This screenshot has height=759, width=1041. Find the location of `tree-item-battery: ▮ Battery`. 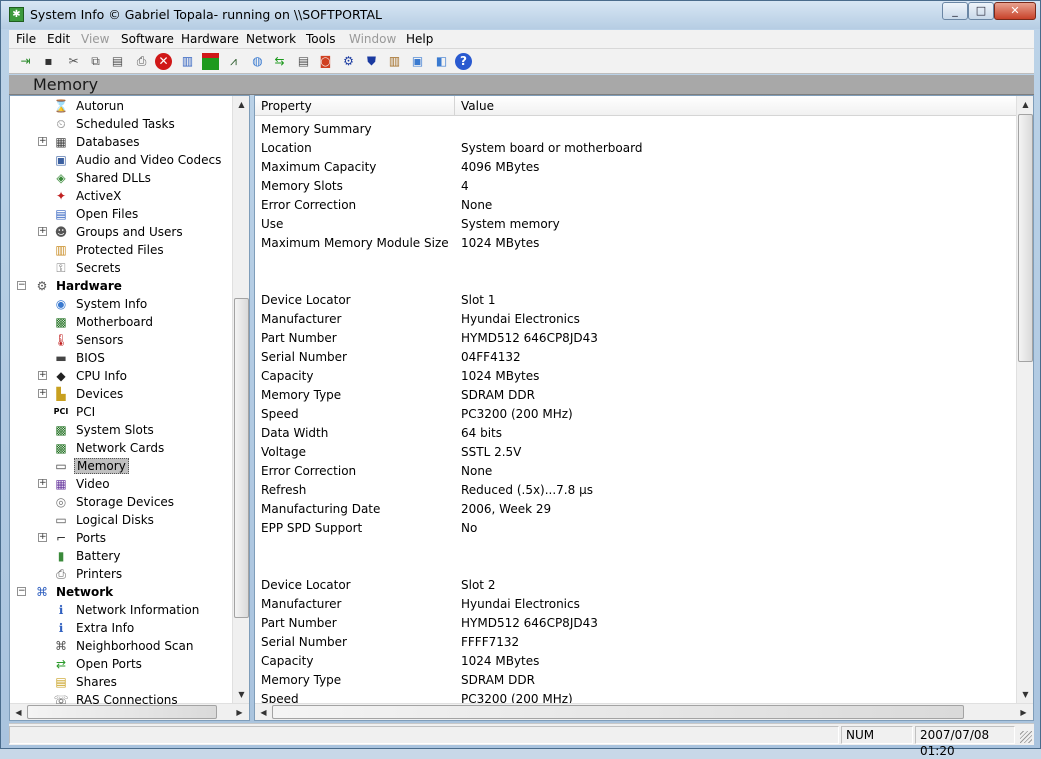

tree-item-battery: ▮ Battery is located at coordinates (120, 556).